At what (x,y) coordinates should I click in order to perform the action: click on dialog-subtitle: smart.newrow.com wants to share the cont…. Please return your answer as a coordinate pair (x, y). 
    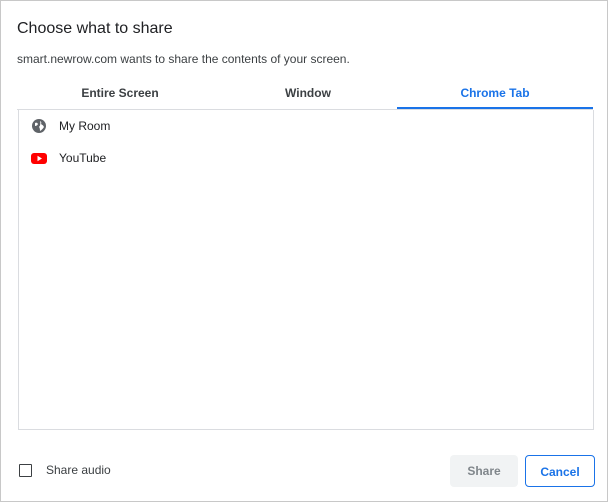
    Looking at the image, I should click on (183, 59).